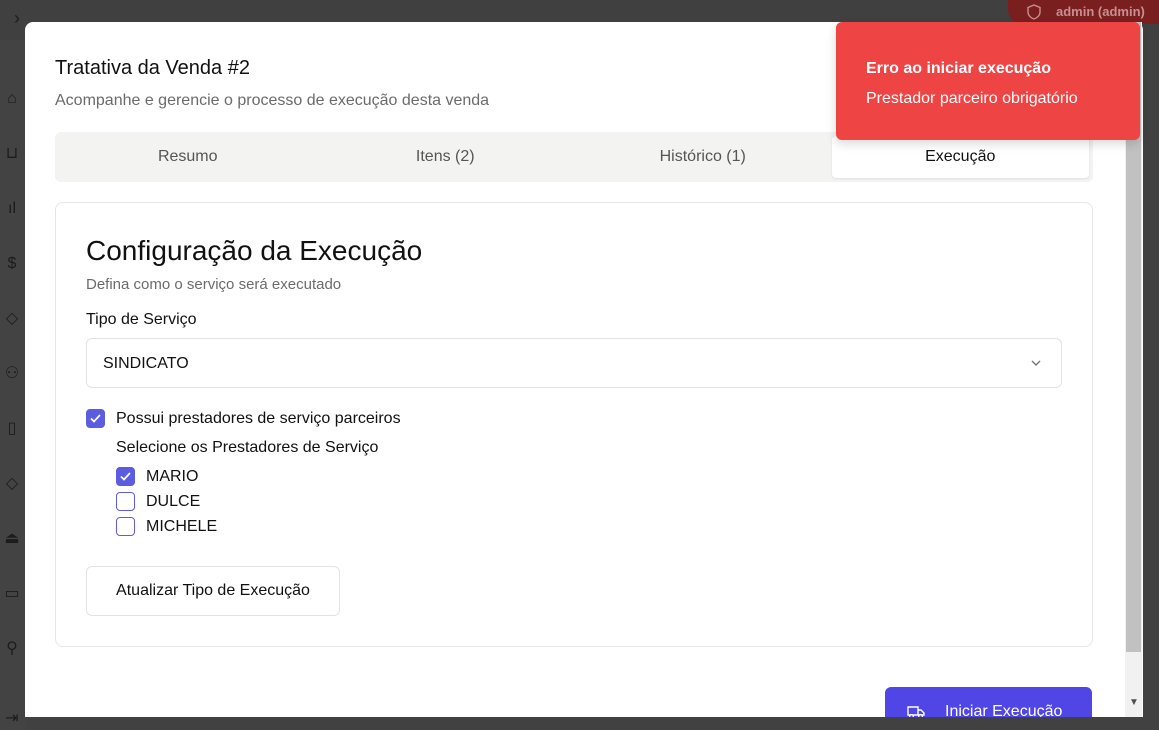 The image size is (1159, 730). What do you see at coordinates (172, 476) in the screenshot?
I see `provider-label-mario: MARIO` at bounding box center [172, 476].